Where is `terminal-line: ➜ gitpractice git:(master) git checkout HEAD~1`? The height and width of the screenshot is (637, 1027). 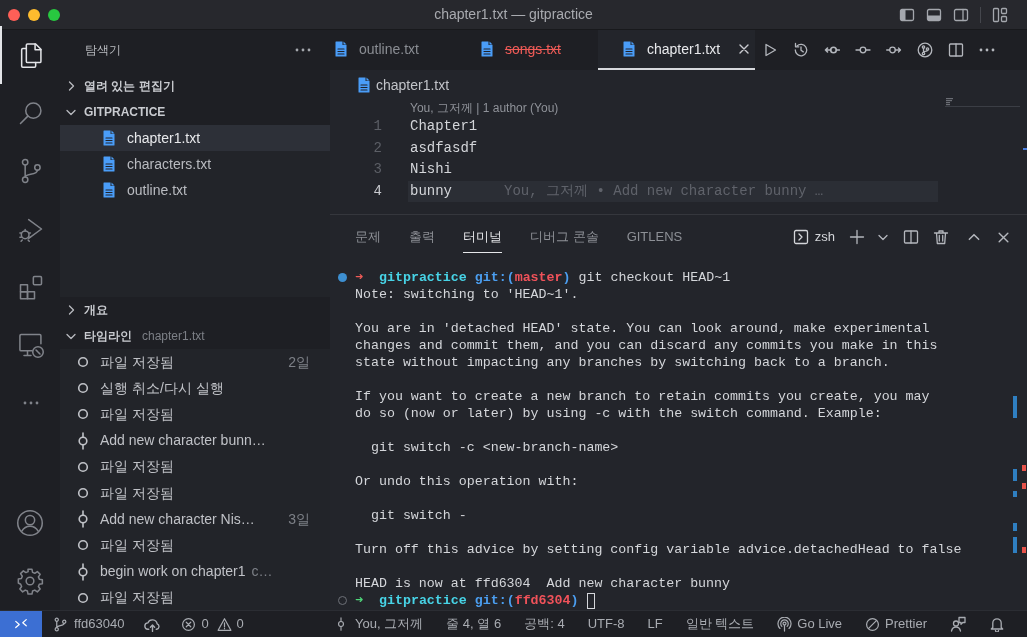
terminal-line: ➜ gitpractice git:(master) git checkout HEAD~1 is located at coordinates (543, 277).